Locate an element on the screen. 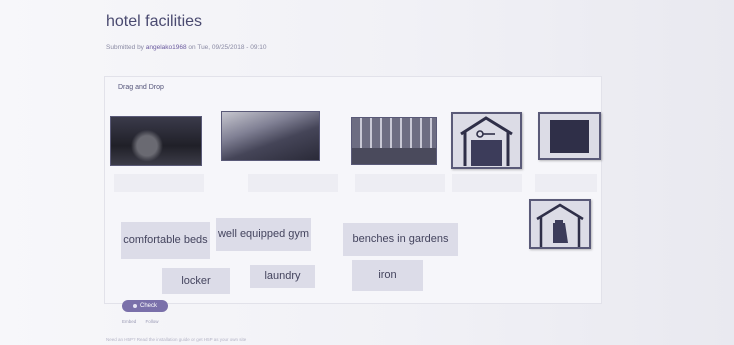 This screenshot has height=345, width=734. bottom-links: Embed Follow is located at coordinates (144, 321).